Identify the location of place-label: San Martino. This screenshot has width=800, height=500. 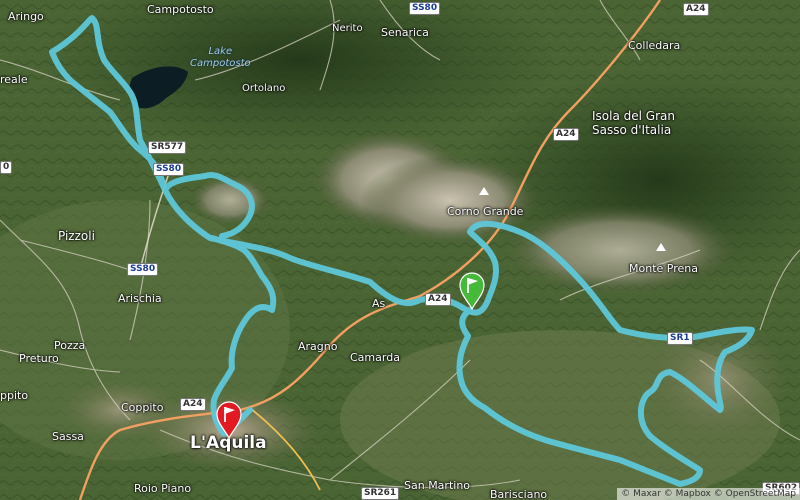
(437, 485).